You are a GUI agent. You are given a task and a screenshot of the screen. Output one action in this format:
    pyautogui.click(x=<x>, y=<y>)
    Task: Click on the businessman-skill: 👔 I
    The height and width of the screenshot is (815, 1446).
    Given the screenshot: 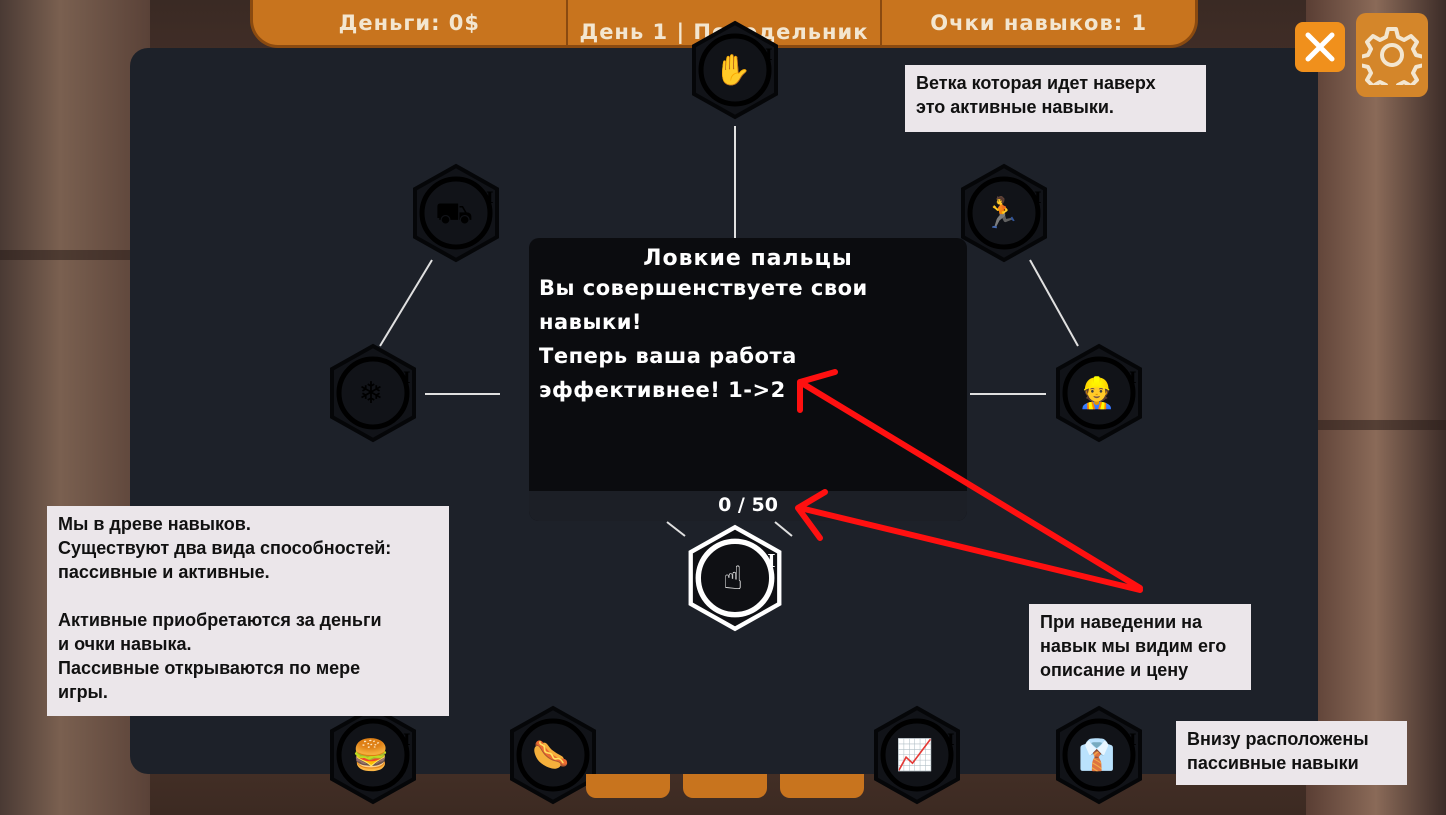 What is the action you would take?
    pyautogui.click(x=1099, y=755)
    